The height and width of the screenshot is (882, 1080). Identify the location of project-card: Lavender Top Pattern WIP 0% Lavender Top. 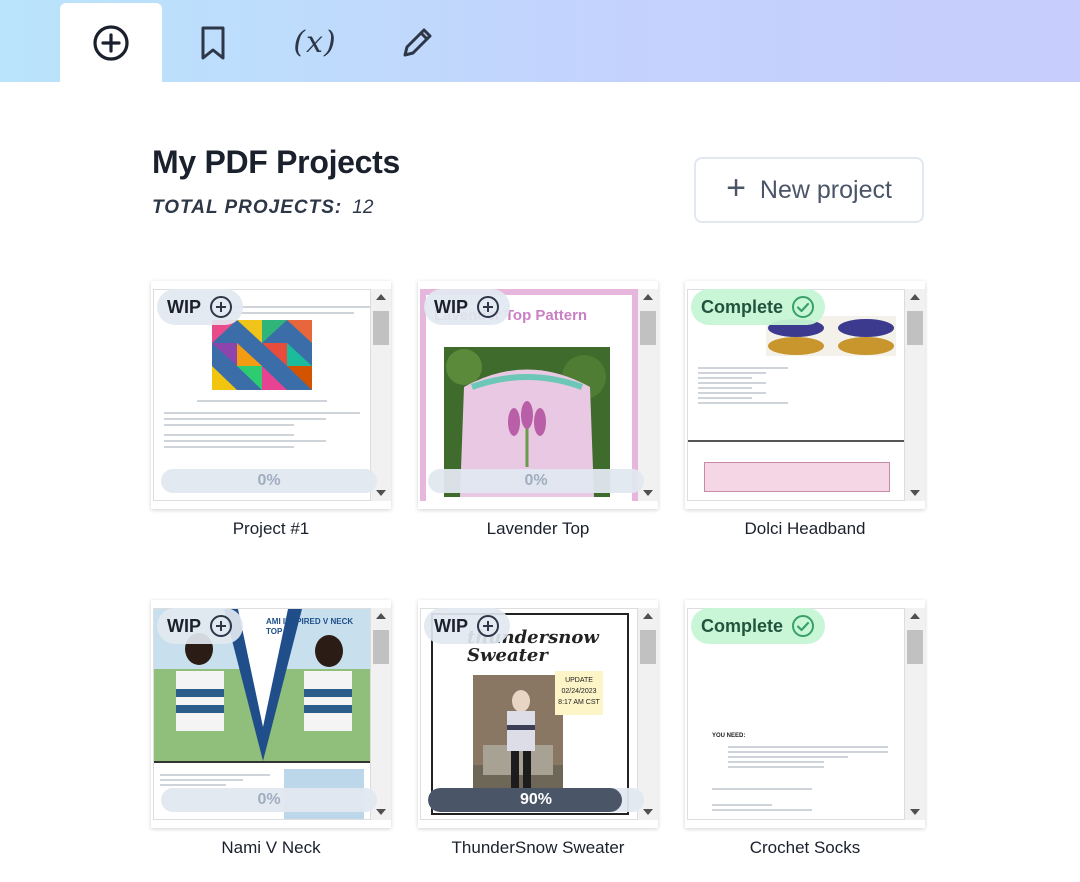
(538, 410).